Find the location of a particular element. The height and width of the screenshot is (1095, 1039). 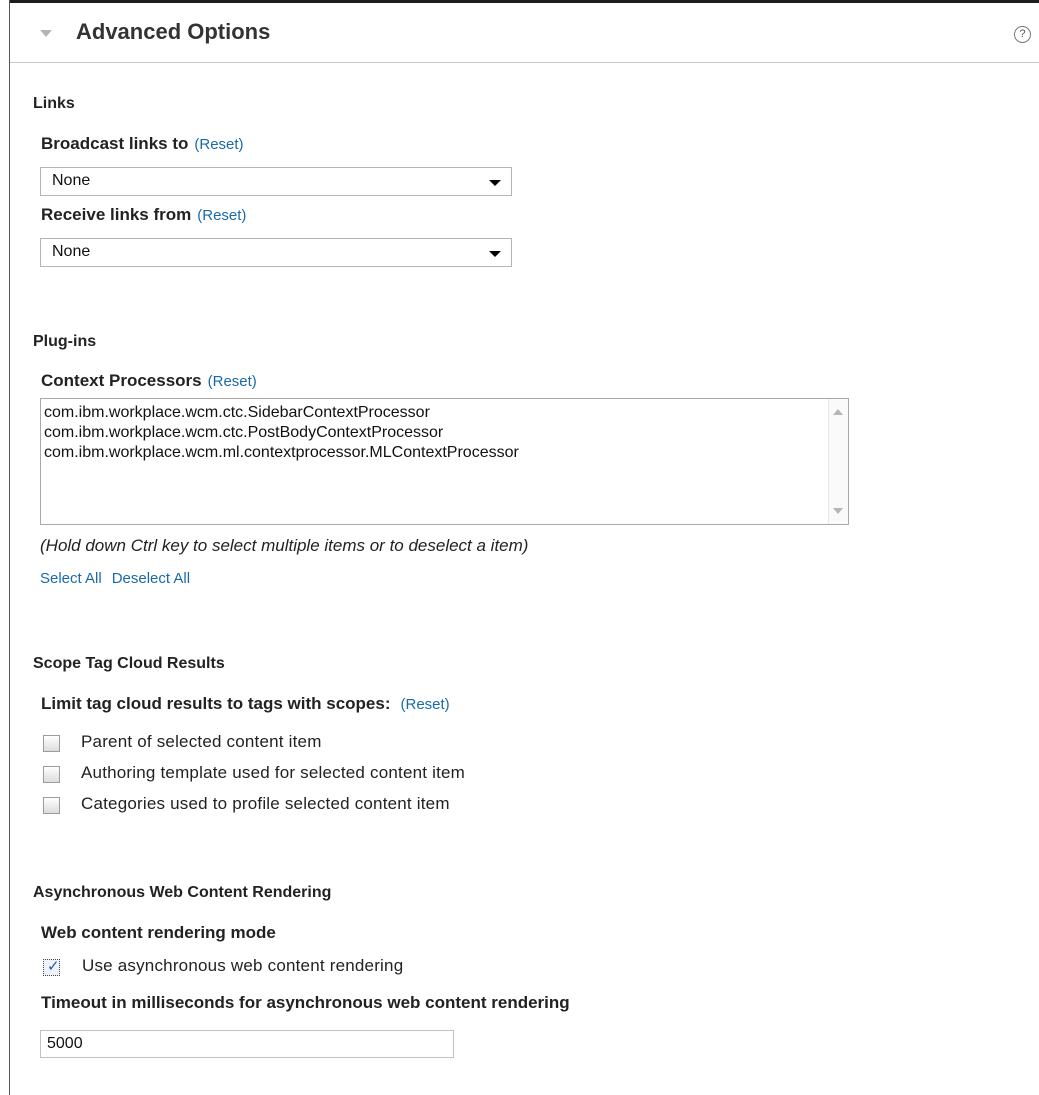

checkmark-icon: ✓ is located at coordinates (53, 966).